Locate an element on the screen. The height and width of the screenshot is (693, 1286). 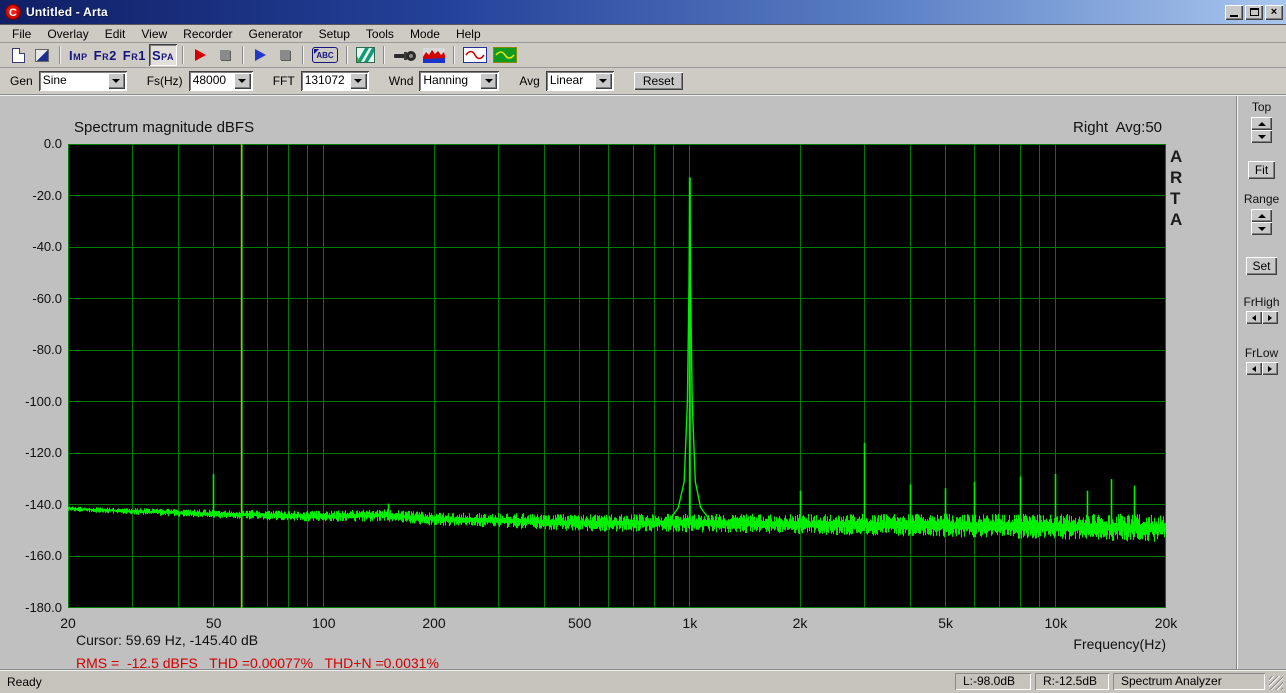
fr2-mode-button: Fr2 is located at coordinates (105, 55).